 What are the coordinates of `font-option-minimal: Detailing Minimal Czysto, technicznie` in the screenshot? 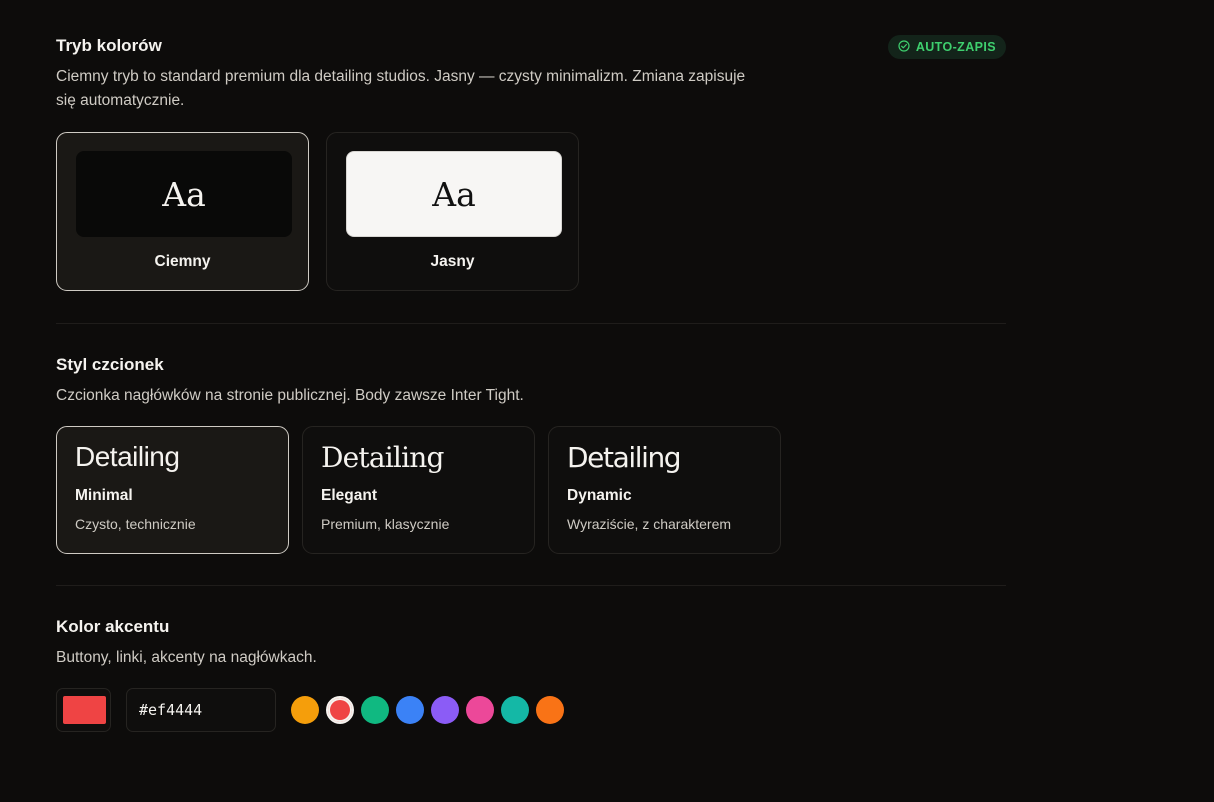 It's located at (172, 490).